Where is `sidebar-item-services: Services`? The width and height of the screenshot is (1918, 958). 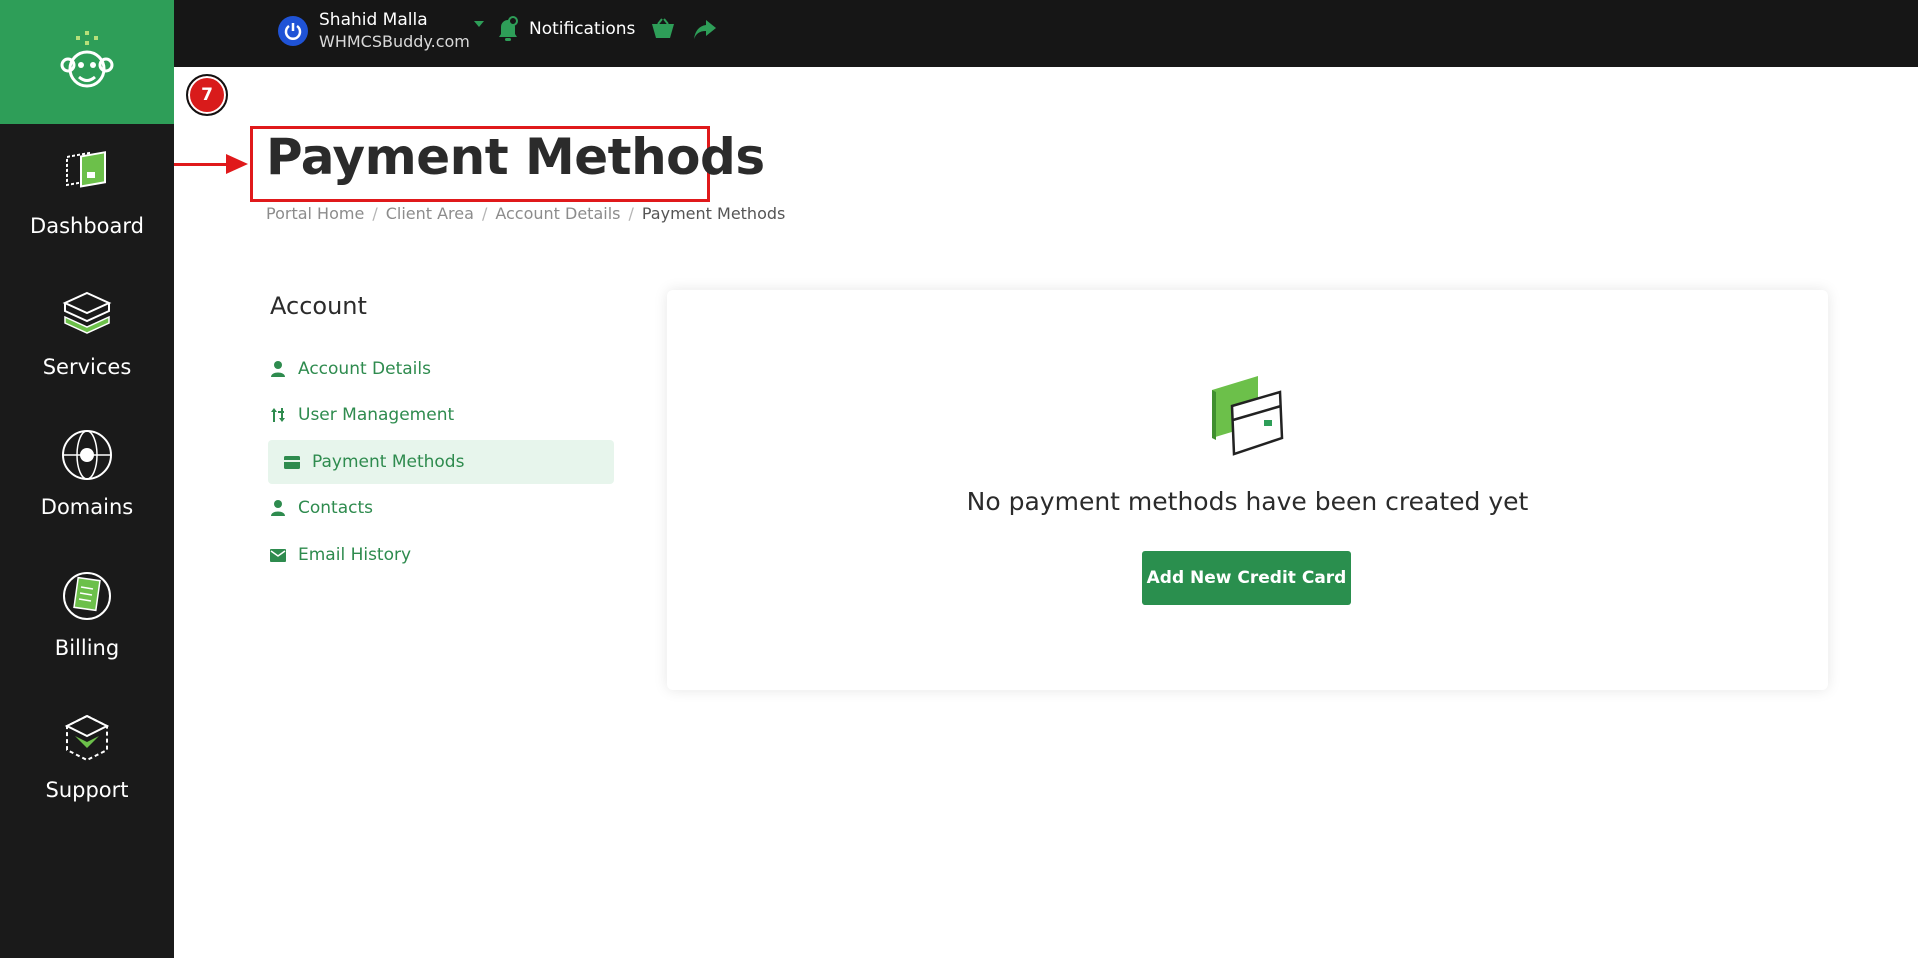 sidebar-item-services: Services is located at coordinates (87, 333).